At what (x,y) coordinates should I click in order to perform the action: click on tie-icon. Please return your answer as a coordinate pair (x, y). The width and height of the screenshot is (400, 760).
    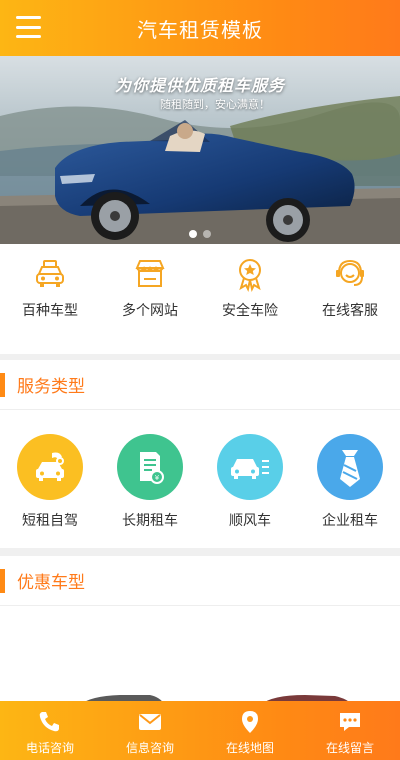
    Looking at the image, I should click on (350, 468).